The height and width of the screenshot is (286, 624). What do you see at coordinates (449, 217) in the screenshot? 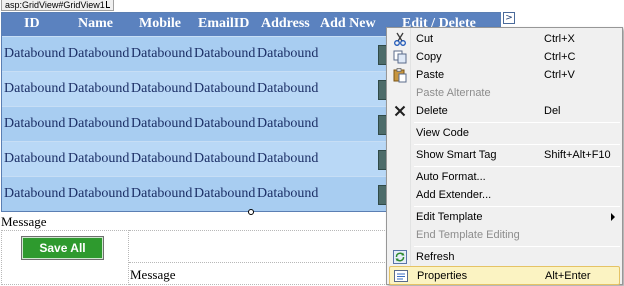
I see `menu-item-label: Edit Template` at bounding box center [449, 217].